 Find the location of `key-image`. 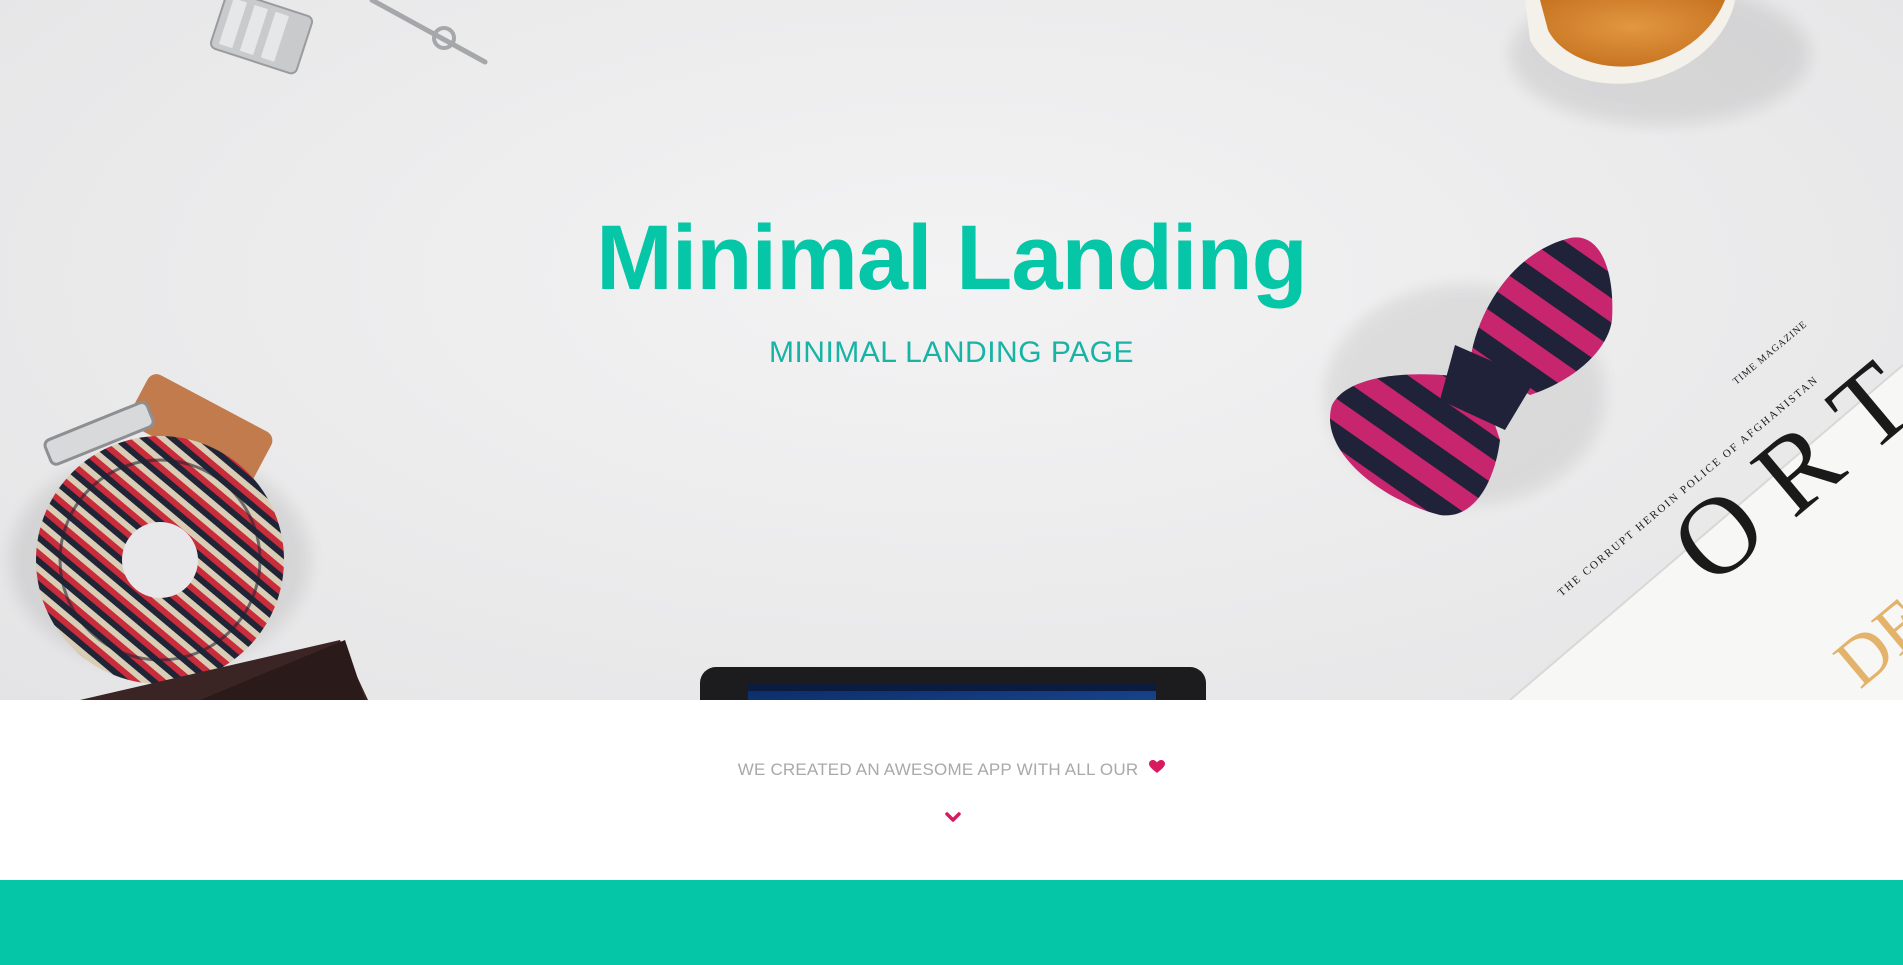

key-image is located at coordinates (428, 32).